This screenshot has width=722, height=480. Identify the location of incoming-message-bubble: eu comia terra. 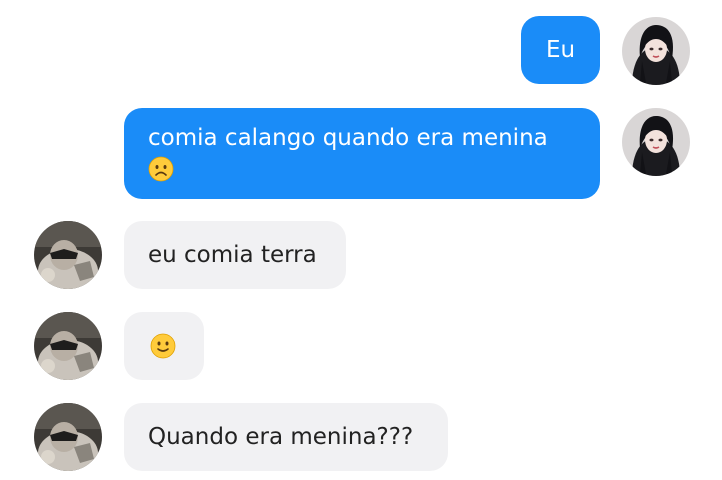
(235, 255).